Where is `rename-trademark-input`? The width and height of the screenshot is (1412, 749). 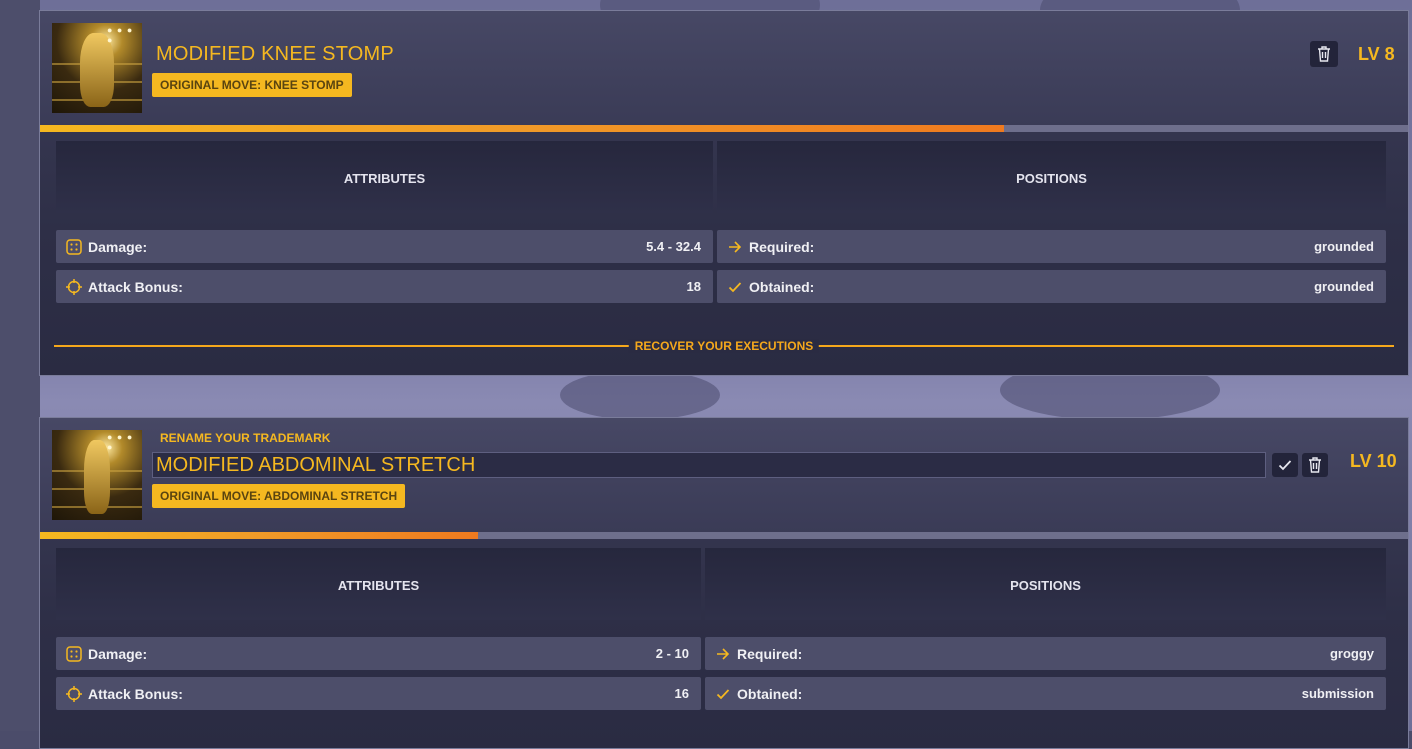 rename-trademark-input is located at coordinates (709, 465).